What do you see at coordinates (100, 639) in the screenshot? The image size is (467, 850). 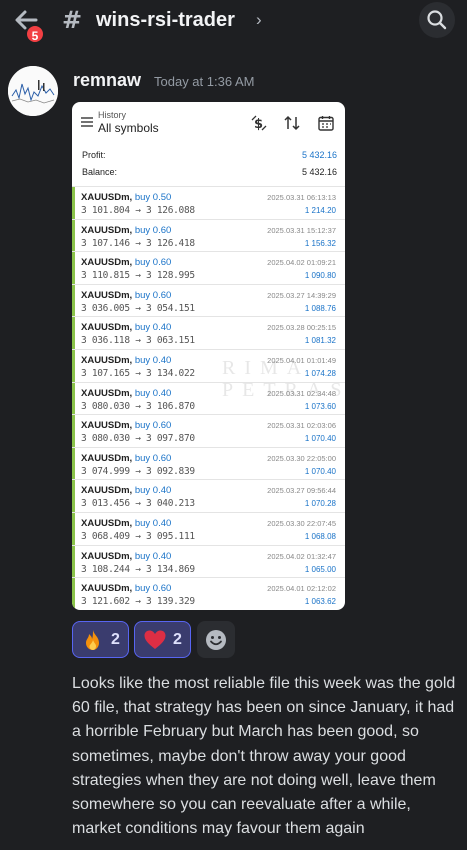 I see `reaction-fire: 2` at bounding box center [100, 639].